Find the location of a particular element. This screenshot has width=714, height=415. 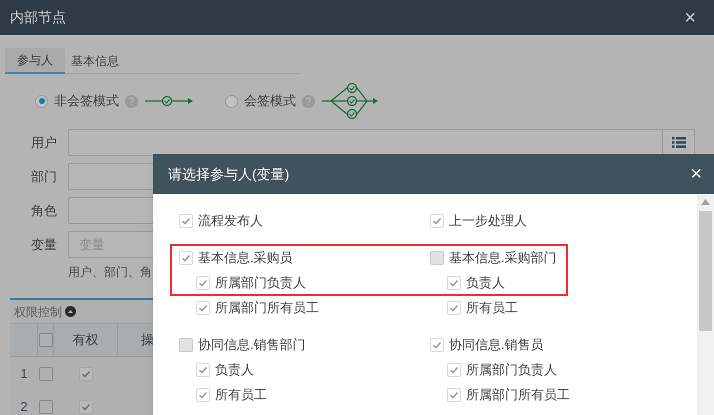

column-header: 有权 is located at coordinates (86, 340).